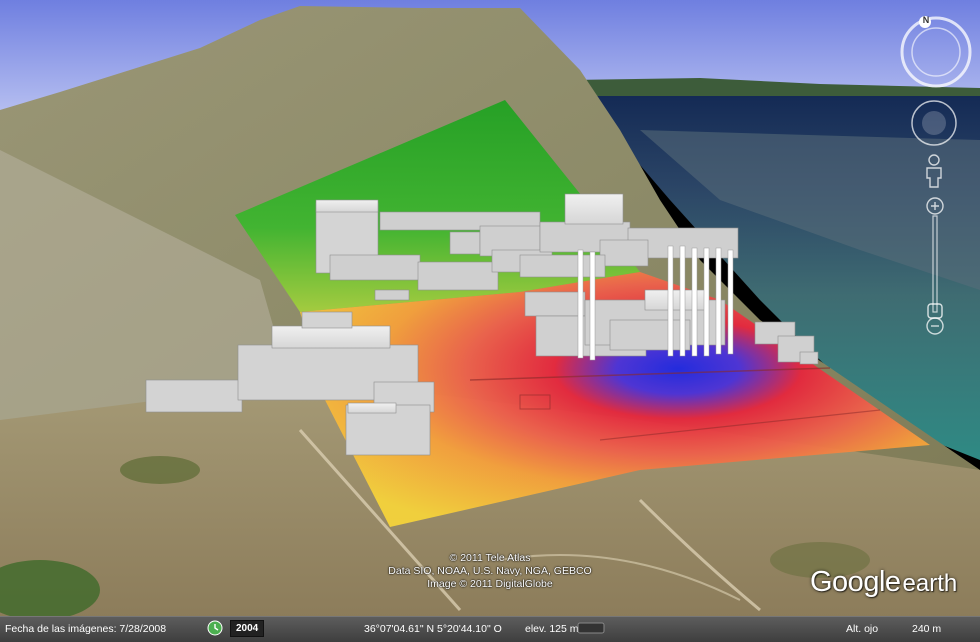 This screenshot has width=980, height=642. Describe the element at coordinates (927, 629) in the screenshot. I see `eye-altitude-value: 240 m` at that location.